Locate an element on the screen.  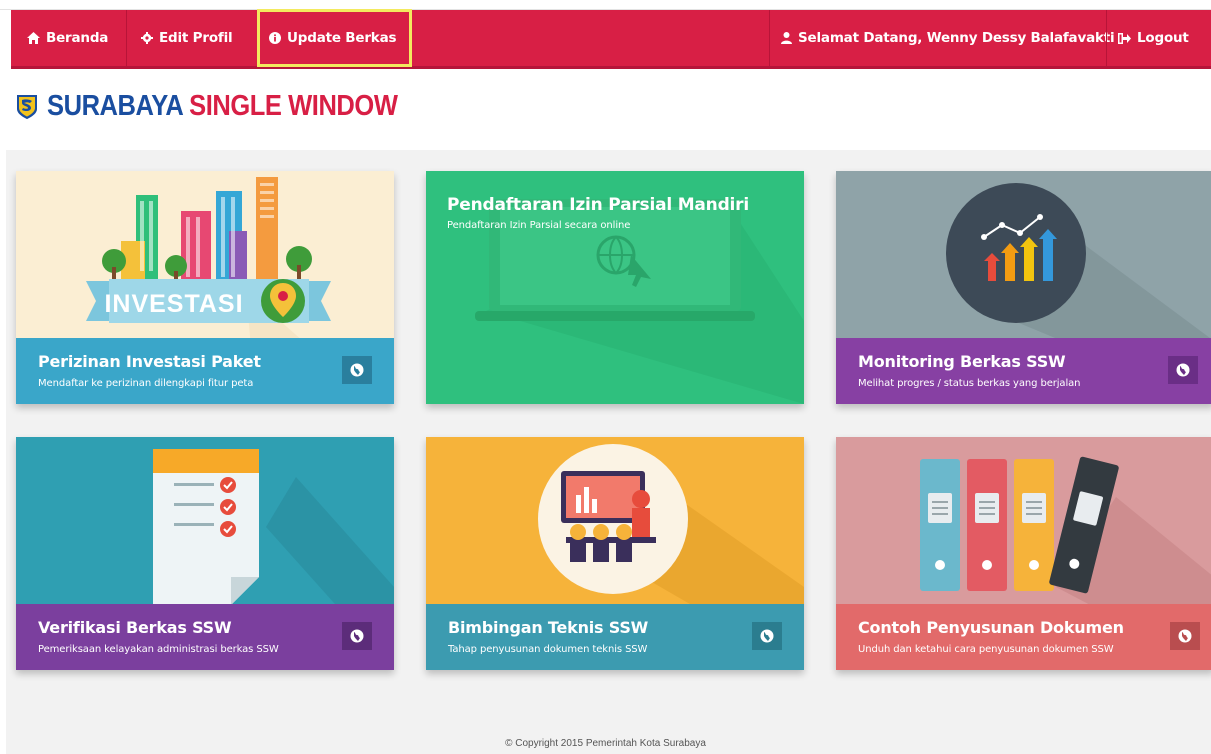
info-circle-icon is located at coordinates (275, 38).